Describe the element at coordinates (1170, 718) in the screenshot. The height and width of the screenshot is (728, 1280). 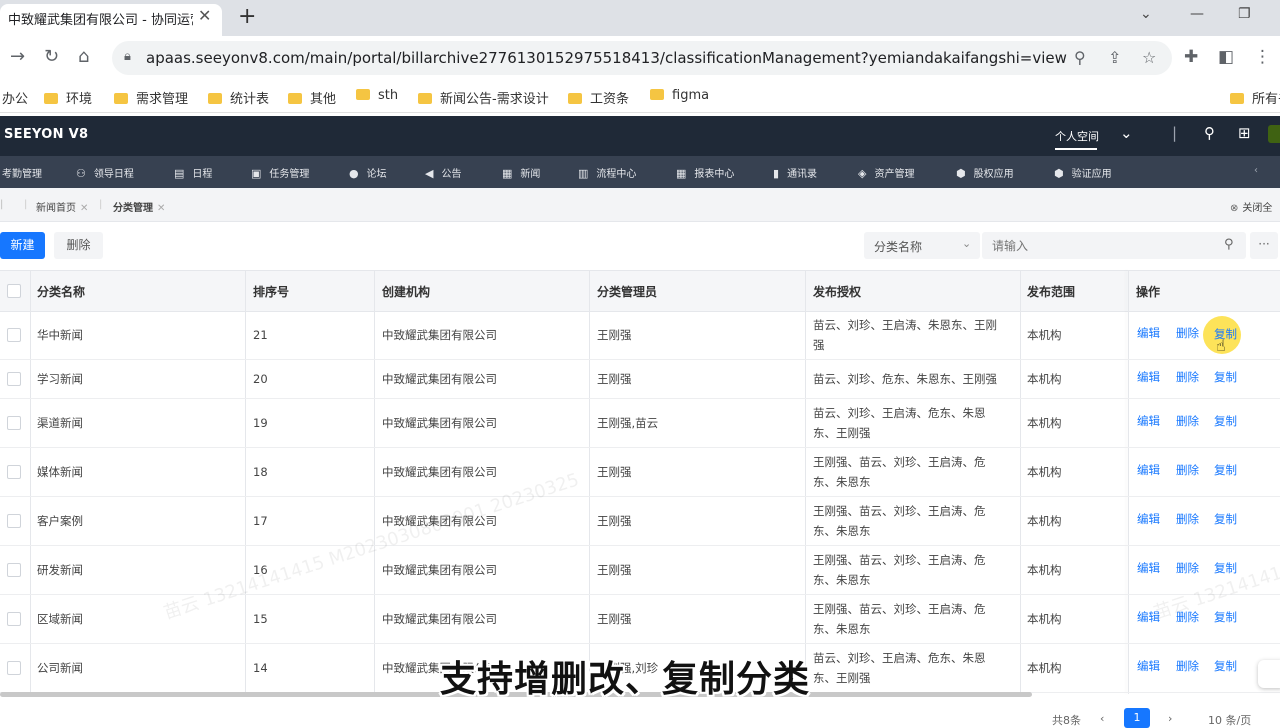
I see `next-page-icon: ›` at that location.